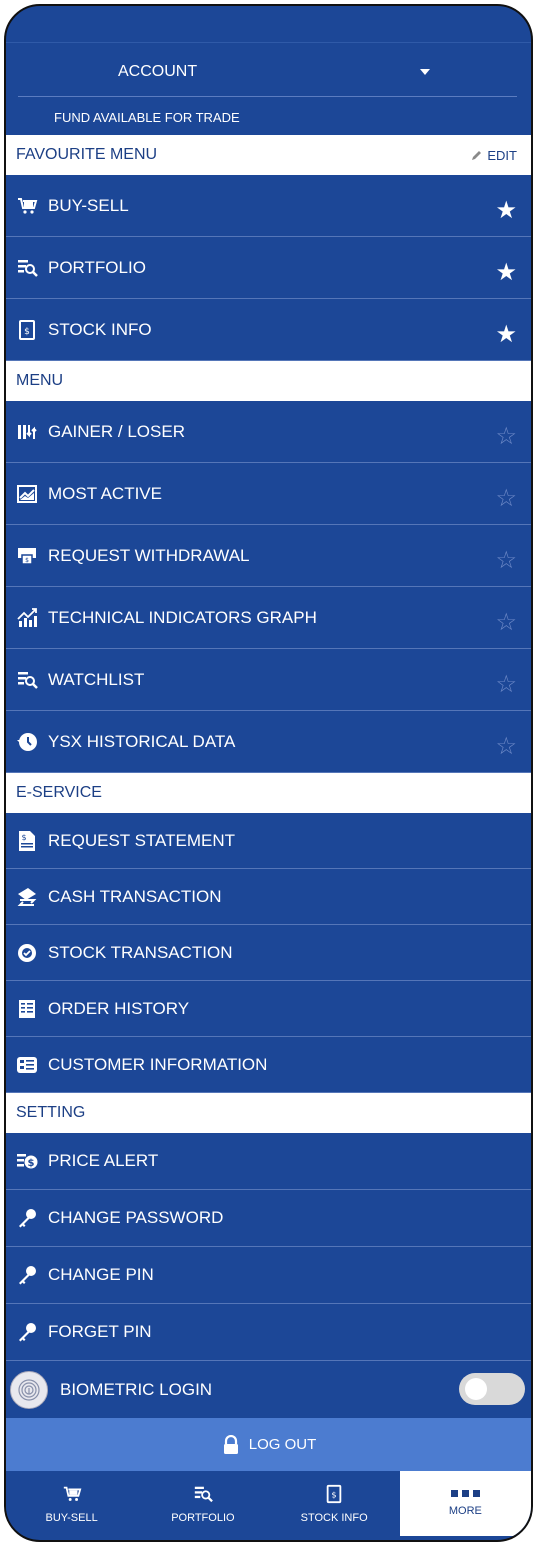  I want to click on menu-item-gainer-loser: GAINER / LOSER ☆, so click(268, 432).